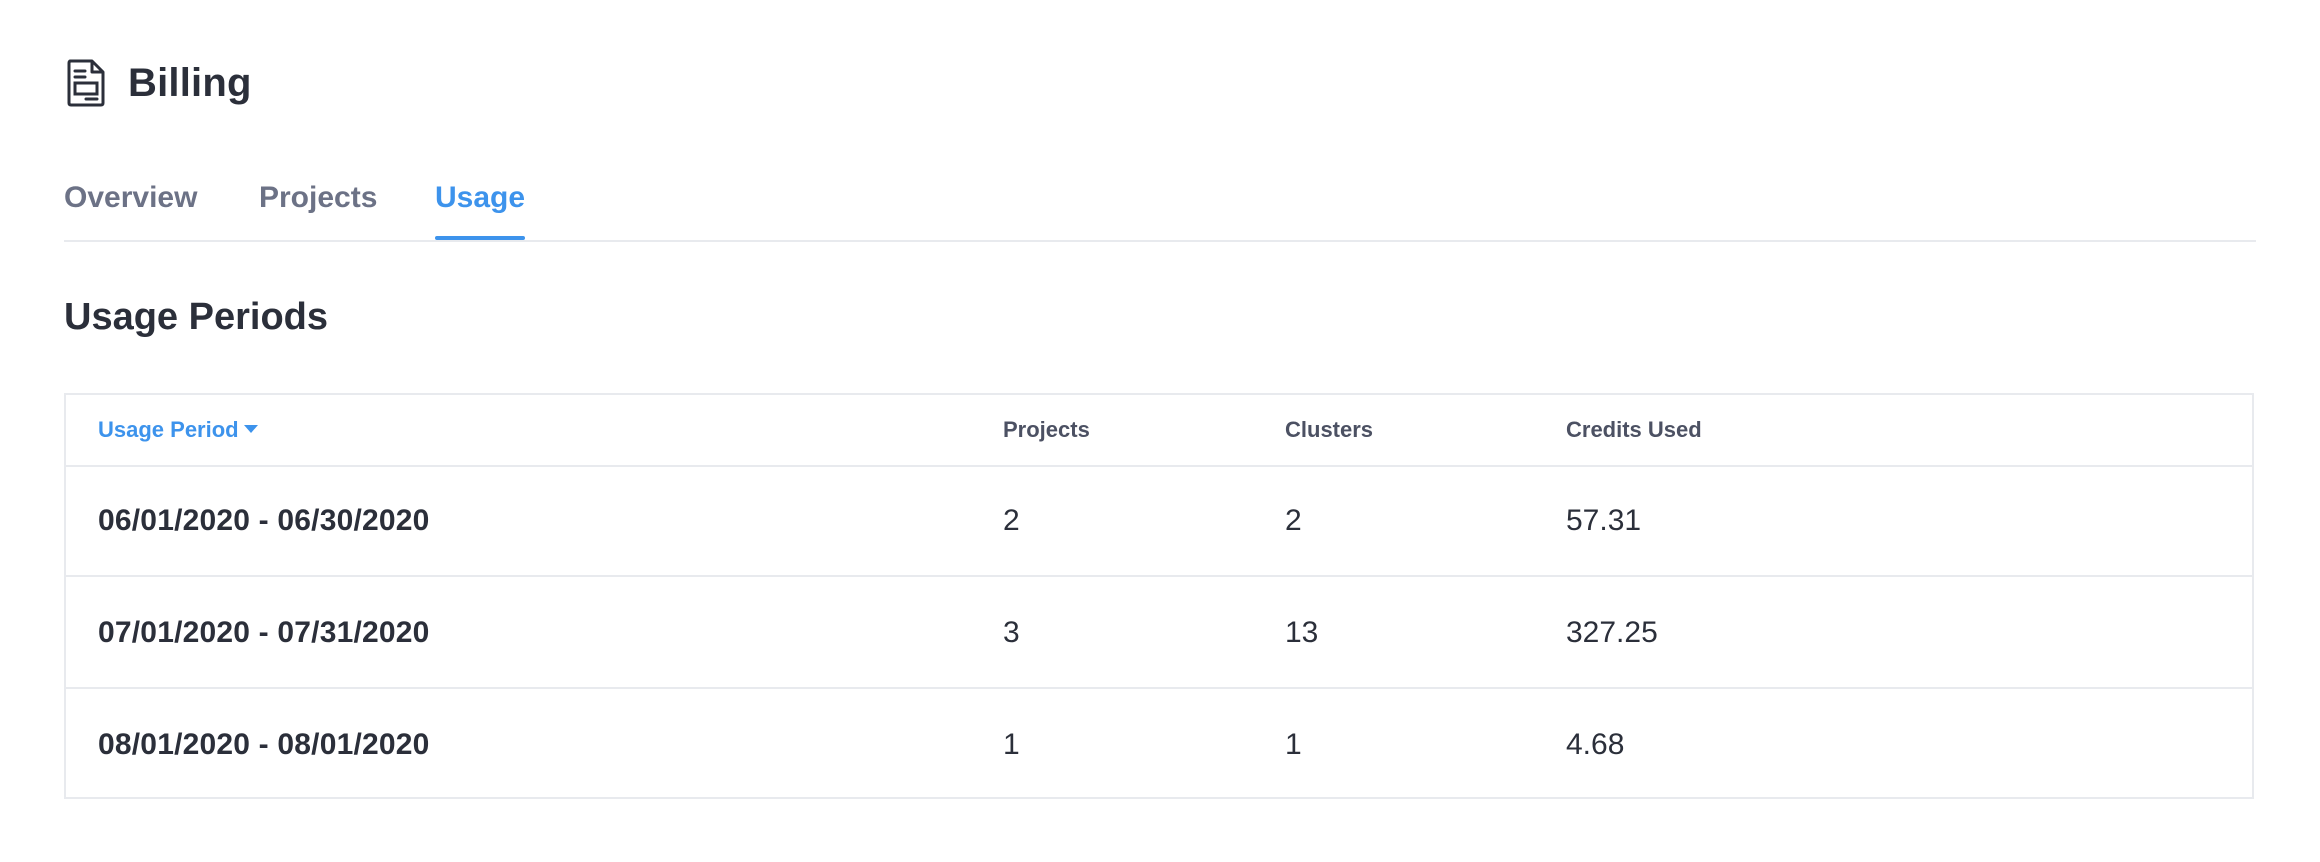 The image size is (2320, 862). Describe the element at coordinates (1160, 205) in the screenshot. I see `billing-tabs: Overview Projects Usage` at that location.